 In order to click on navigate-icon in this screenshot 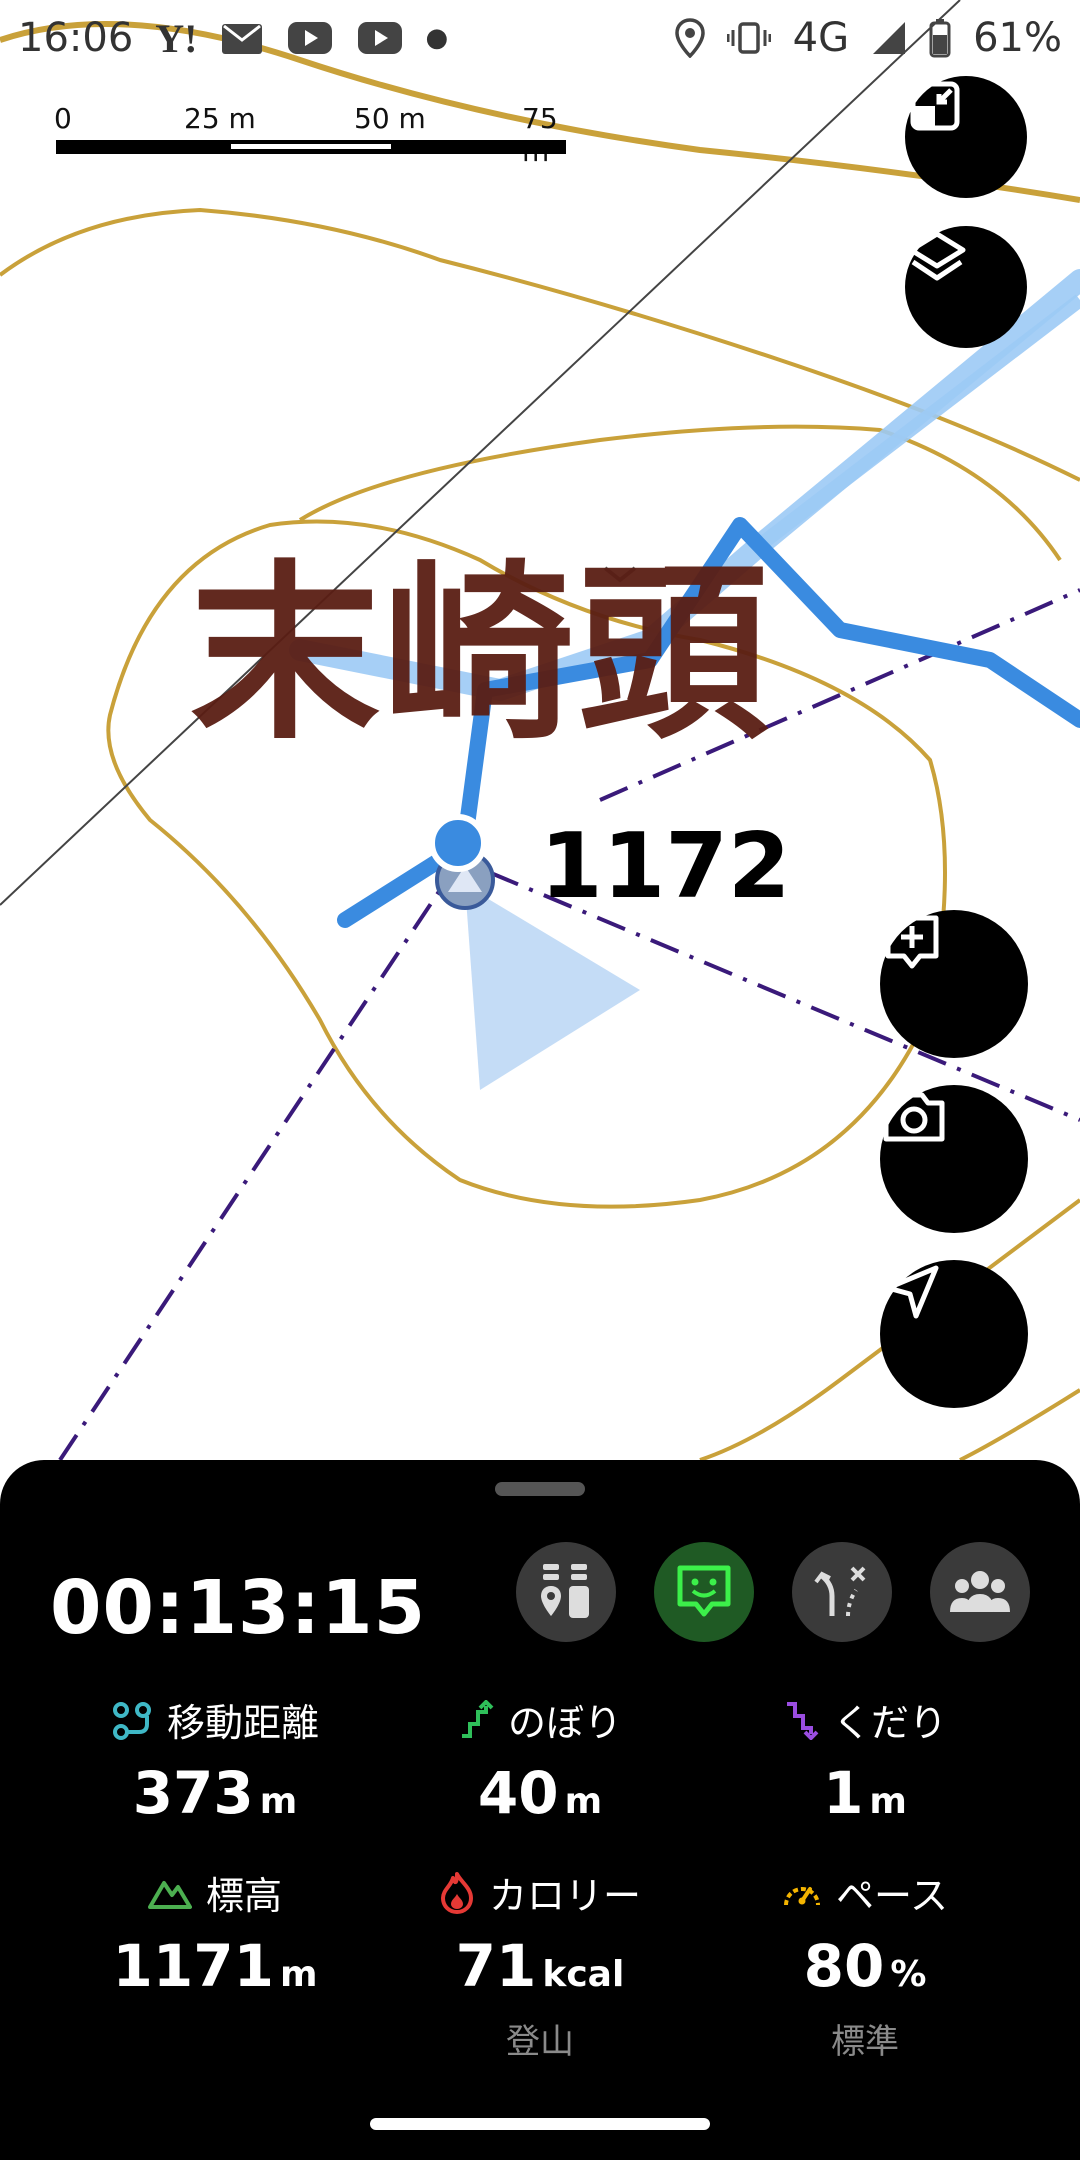, I will do `click(912, 1292)`.